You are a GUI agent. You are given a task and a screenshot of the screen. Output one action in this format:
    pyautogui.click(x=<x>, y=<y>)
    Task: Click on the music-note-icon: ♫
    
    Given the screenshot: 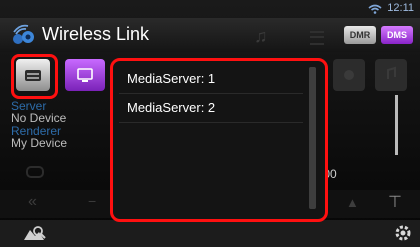 What is the action you would take?
    pyautogui.click(x=261, y=36)
    